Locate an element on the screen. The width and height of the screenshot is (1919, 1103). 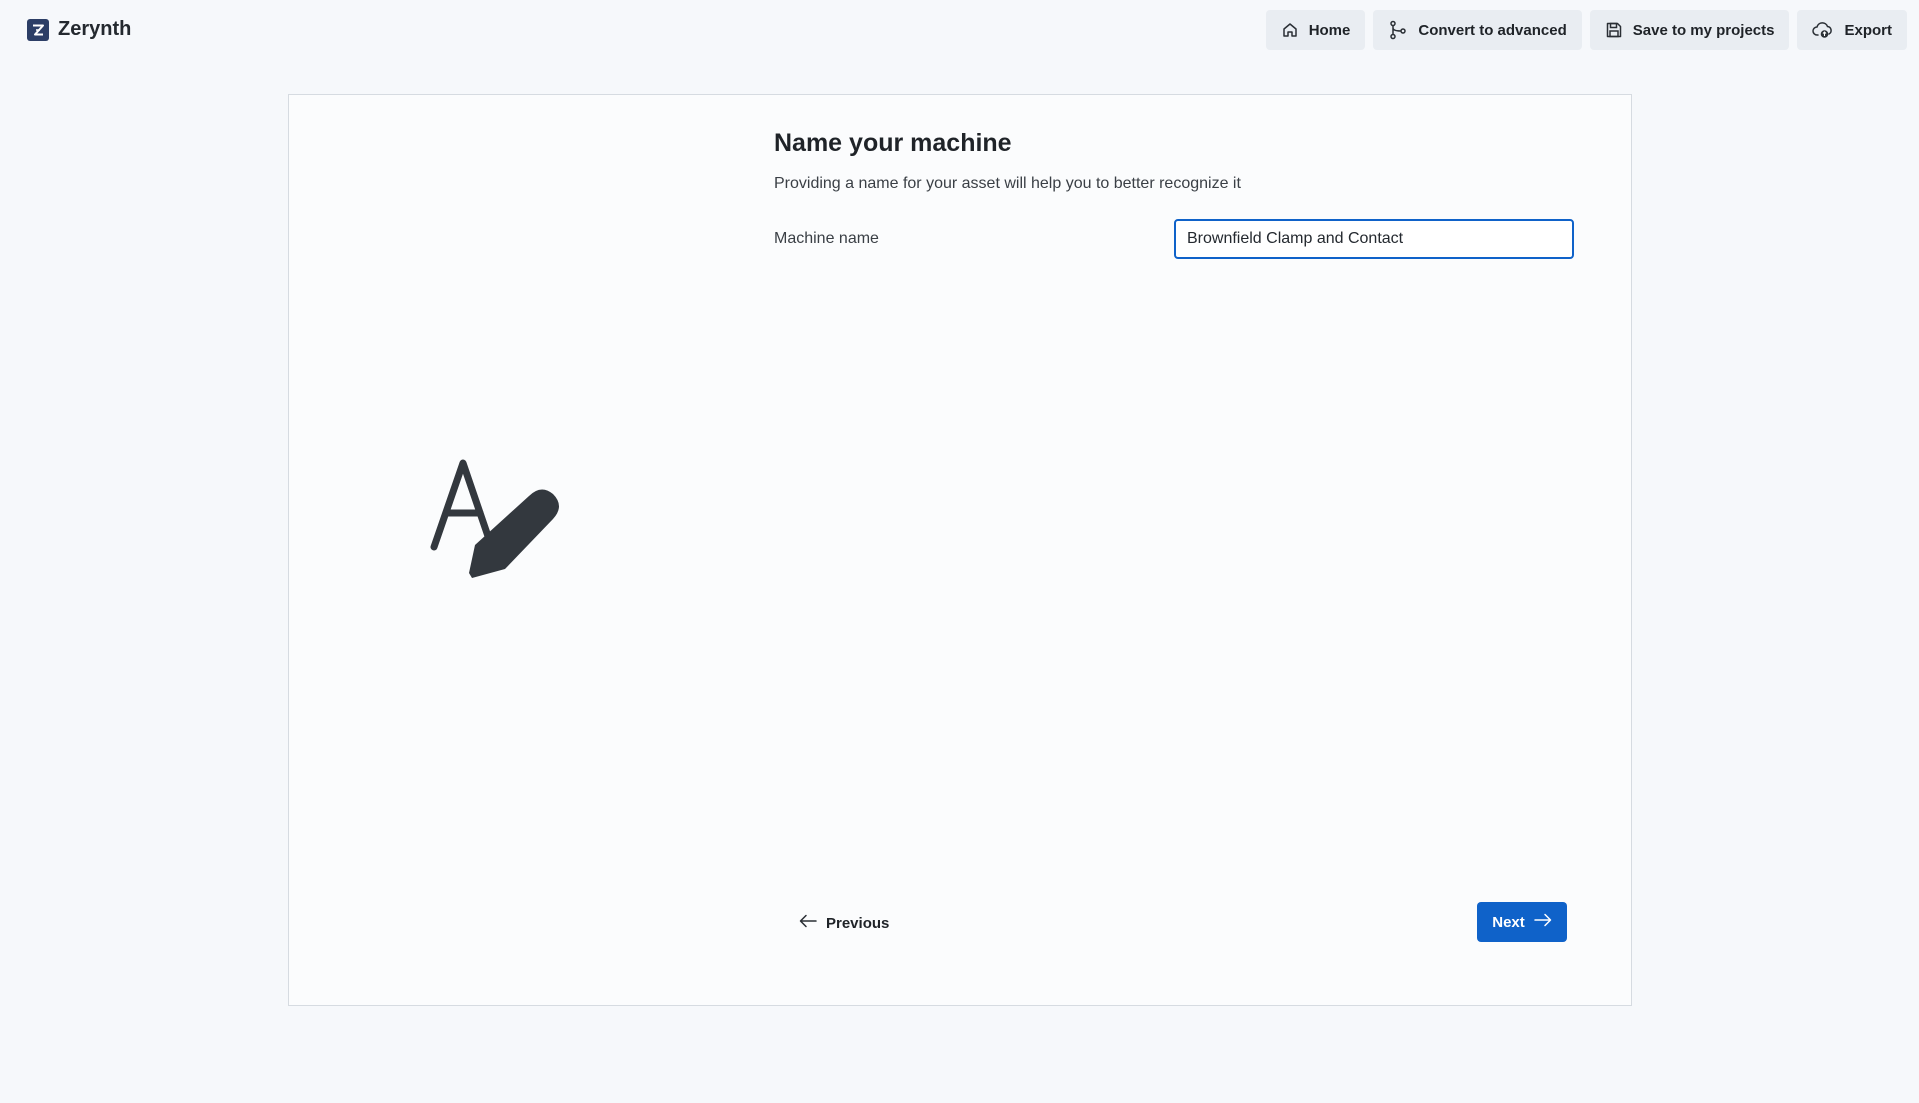
machine-name-row: Machine name is located at coordinates (1174, 239).